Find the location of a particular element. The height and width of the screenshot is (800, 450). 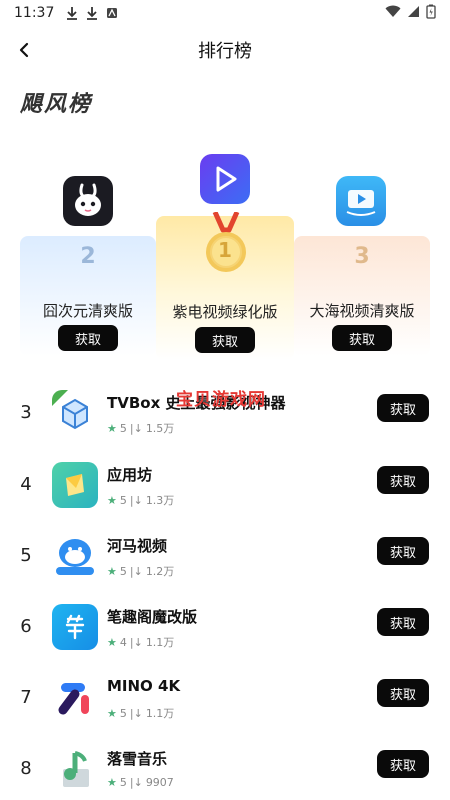

rank-number: 6 is located at coordinates (26, 626).